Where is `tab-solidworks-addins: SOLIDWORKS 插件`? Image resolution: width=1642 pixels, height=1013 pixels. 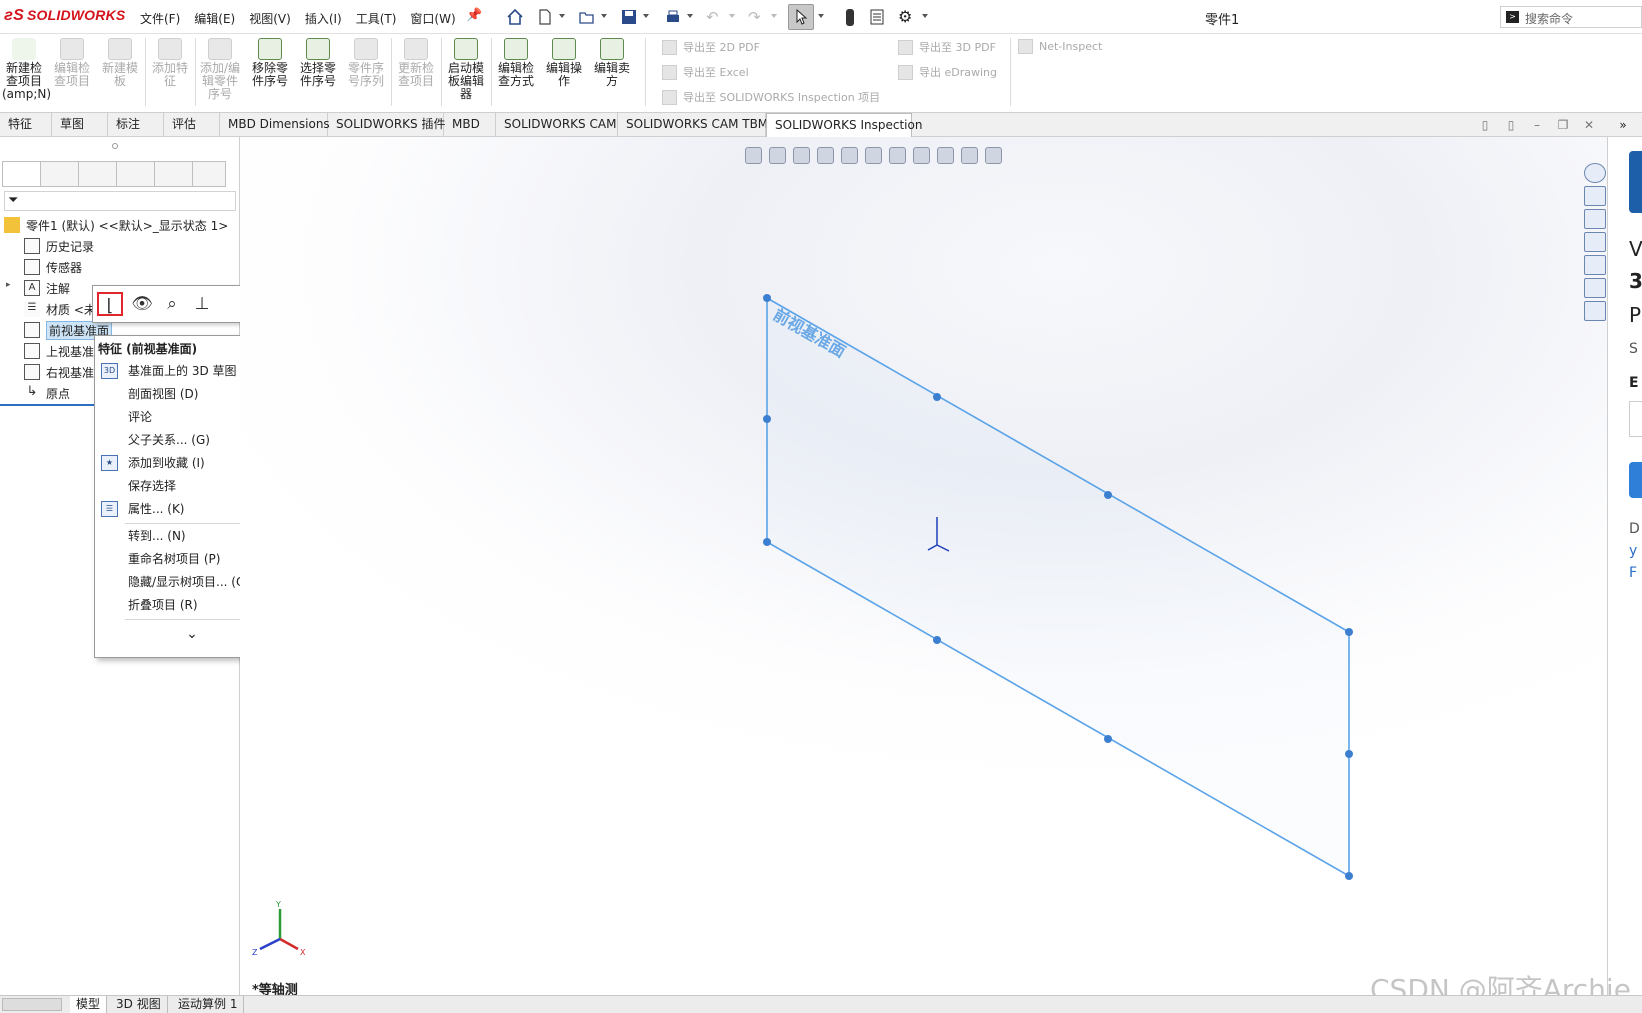 tab-solidworks-addins: SOLIDWORKS 插件 is located at coordinates (386, 125).